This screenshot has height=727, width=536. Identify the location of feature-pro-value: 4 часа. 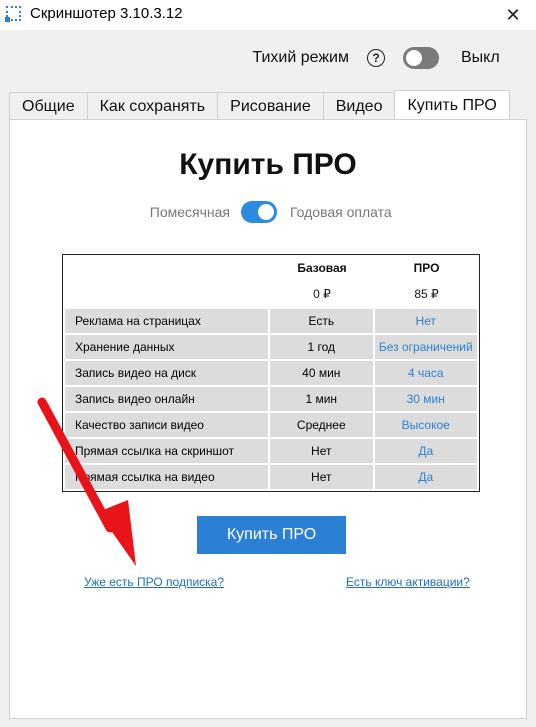
(425, 373).